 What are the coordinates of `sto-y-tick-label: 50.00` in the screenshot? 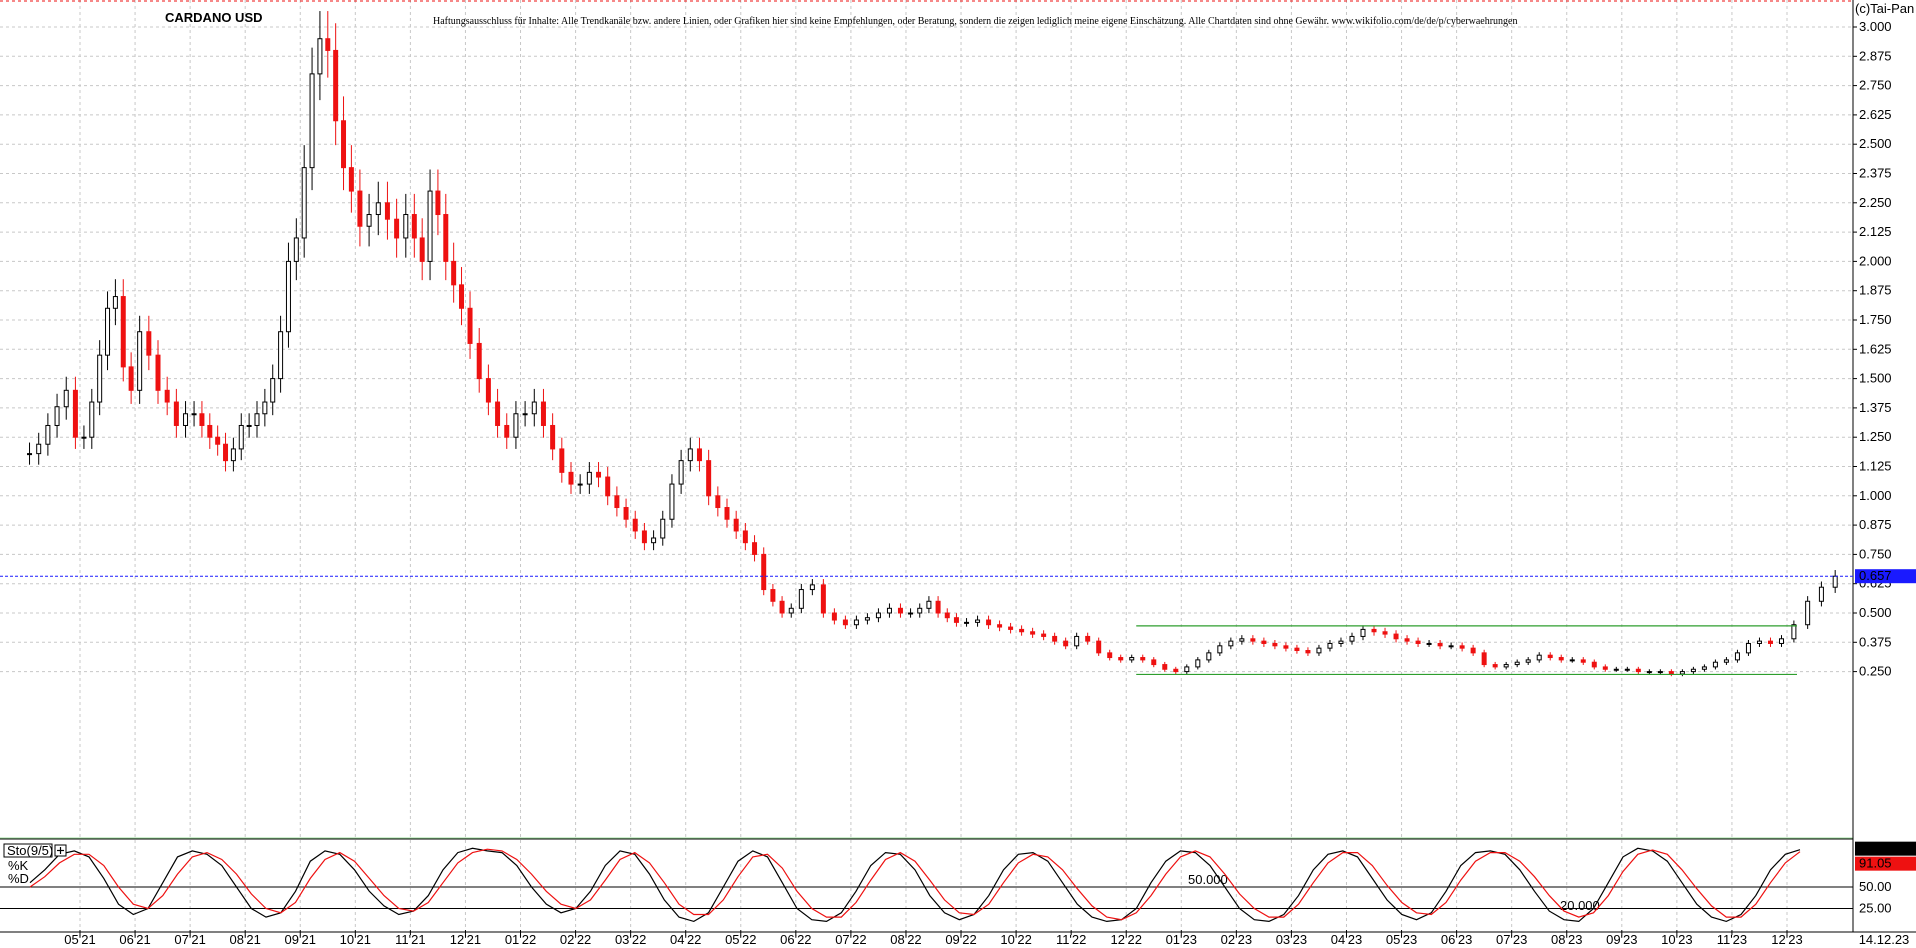 It's located at (1875, 886).